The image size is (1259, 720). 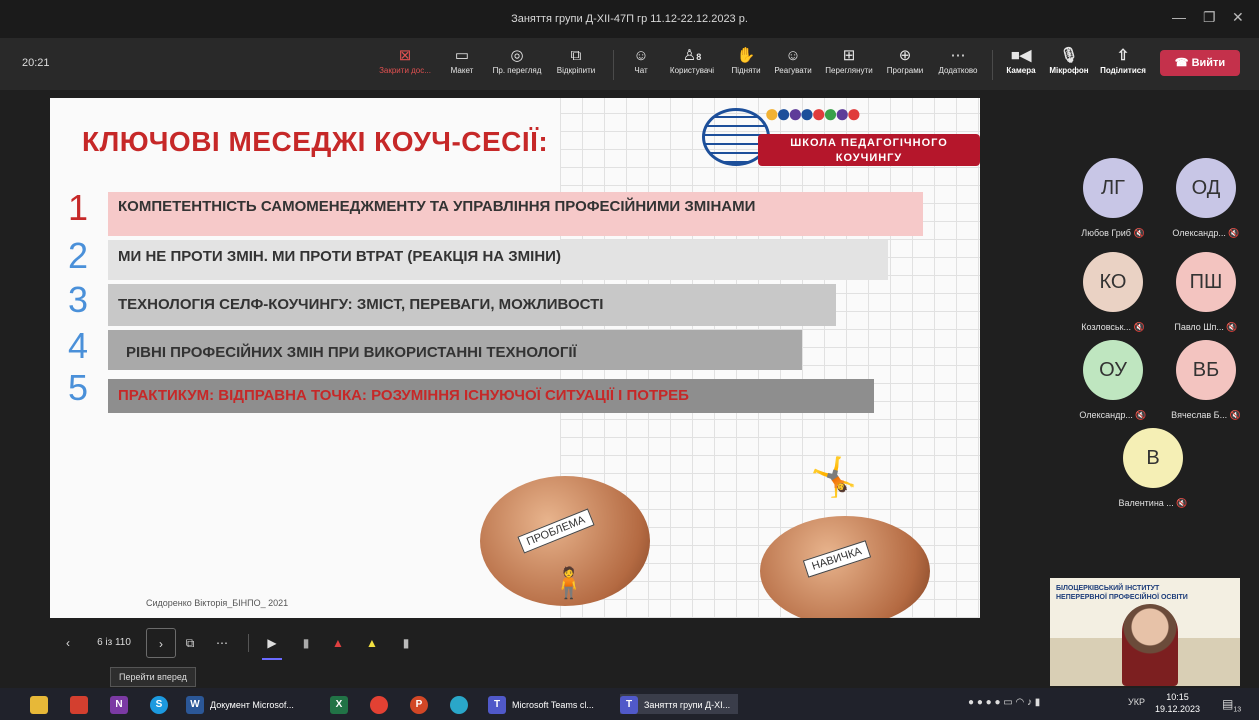 I want to click on minimize-icon: —, so click(x=1179, y=17).